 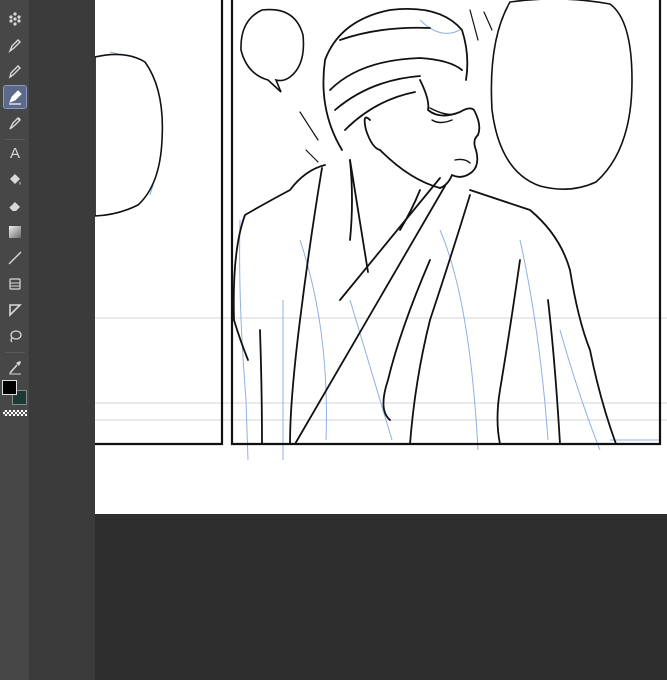 I want to click on side-panel, so click(x=62, y=340).